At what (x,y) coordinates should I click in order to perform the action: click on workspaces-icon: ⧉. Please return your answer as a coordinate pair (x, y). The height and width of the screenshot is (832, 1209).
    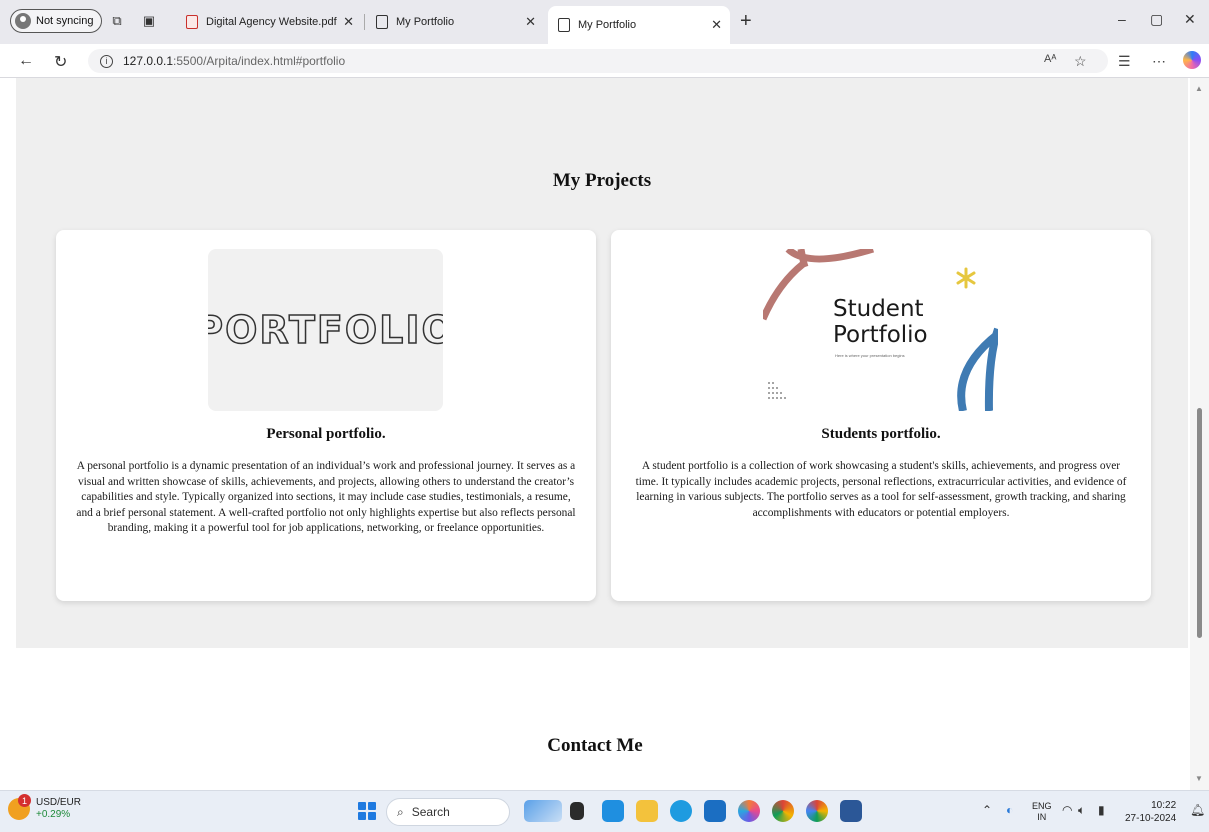
    Looking at the image, I should click on (117, 21).